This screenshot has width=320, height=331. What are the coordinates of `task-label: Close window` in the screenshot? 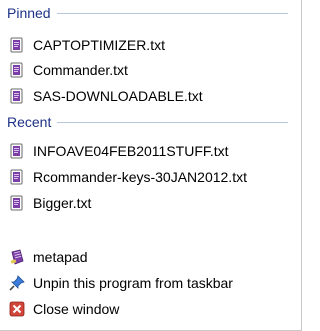 It's located at (76, 309).